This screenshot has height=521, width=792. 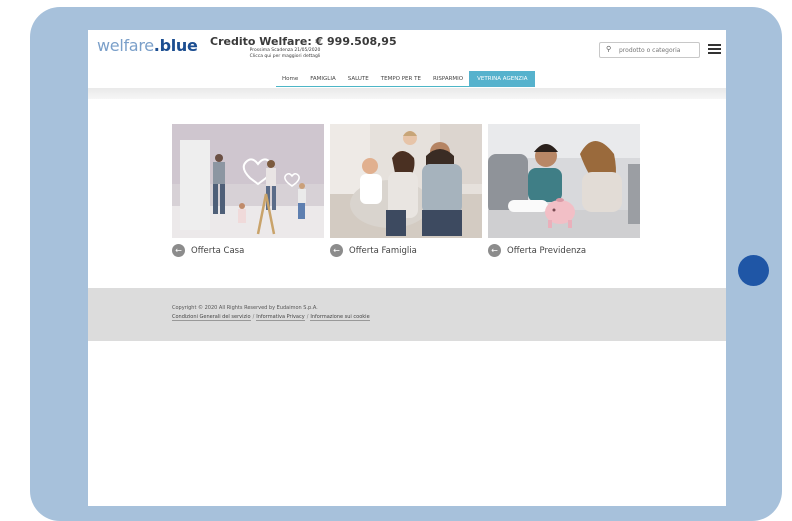 What do you see at coordinates (546, 251) in the screenshot?
I see `offer-previdenza-label: Offerta Previdenza` at bounding box center [546, 251].